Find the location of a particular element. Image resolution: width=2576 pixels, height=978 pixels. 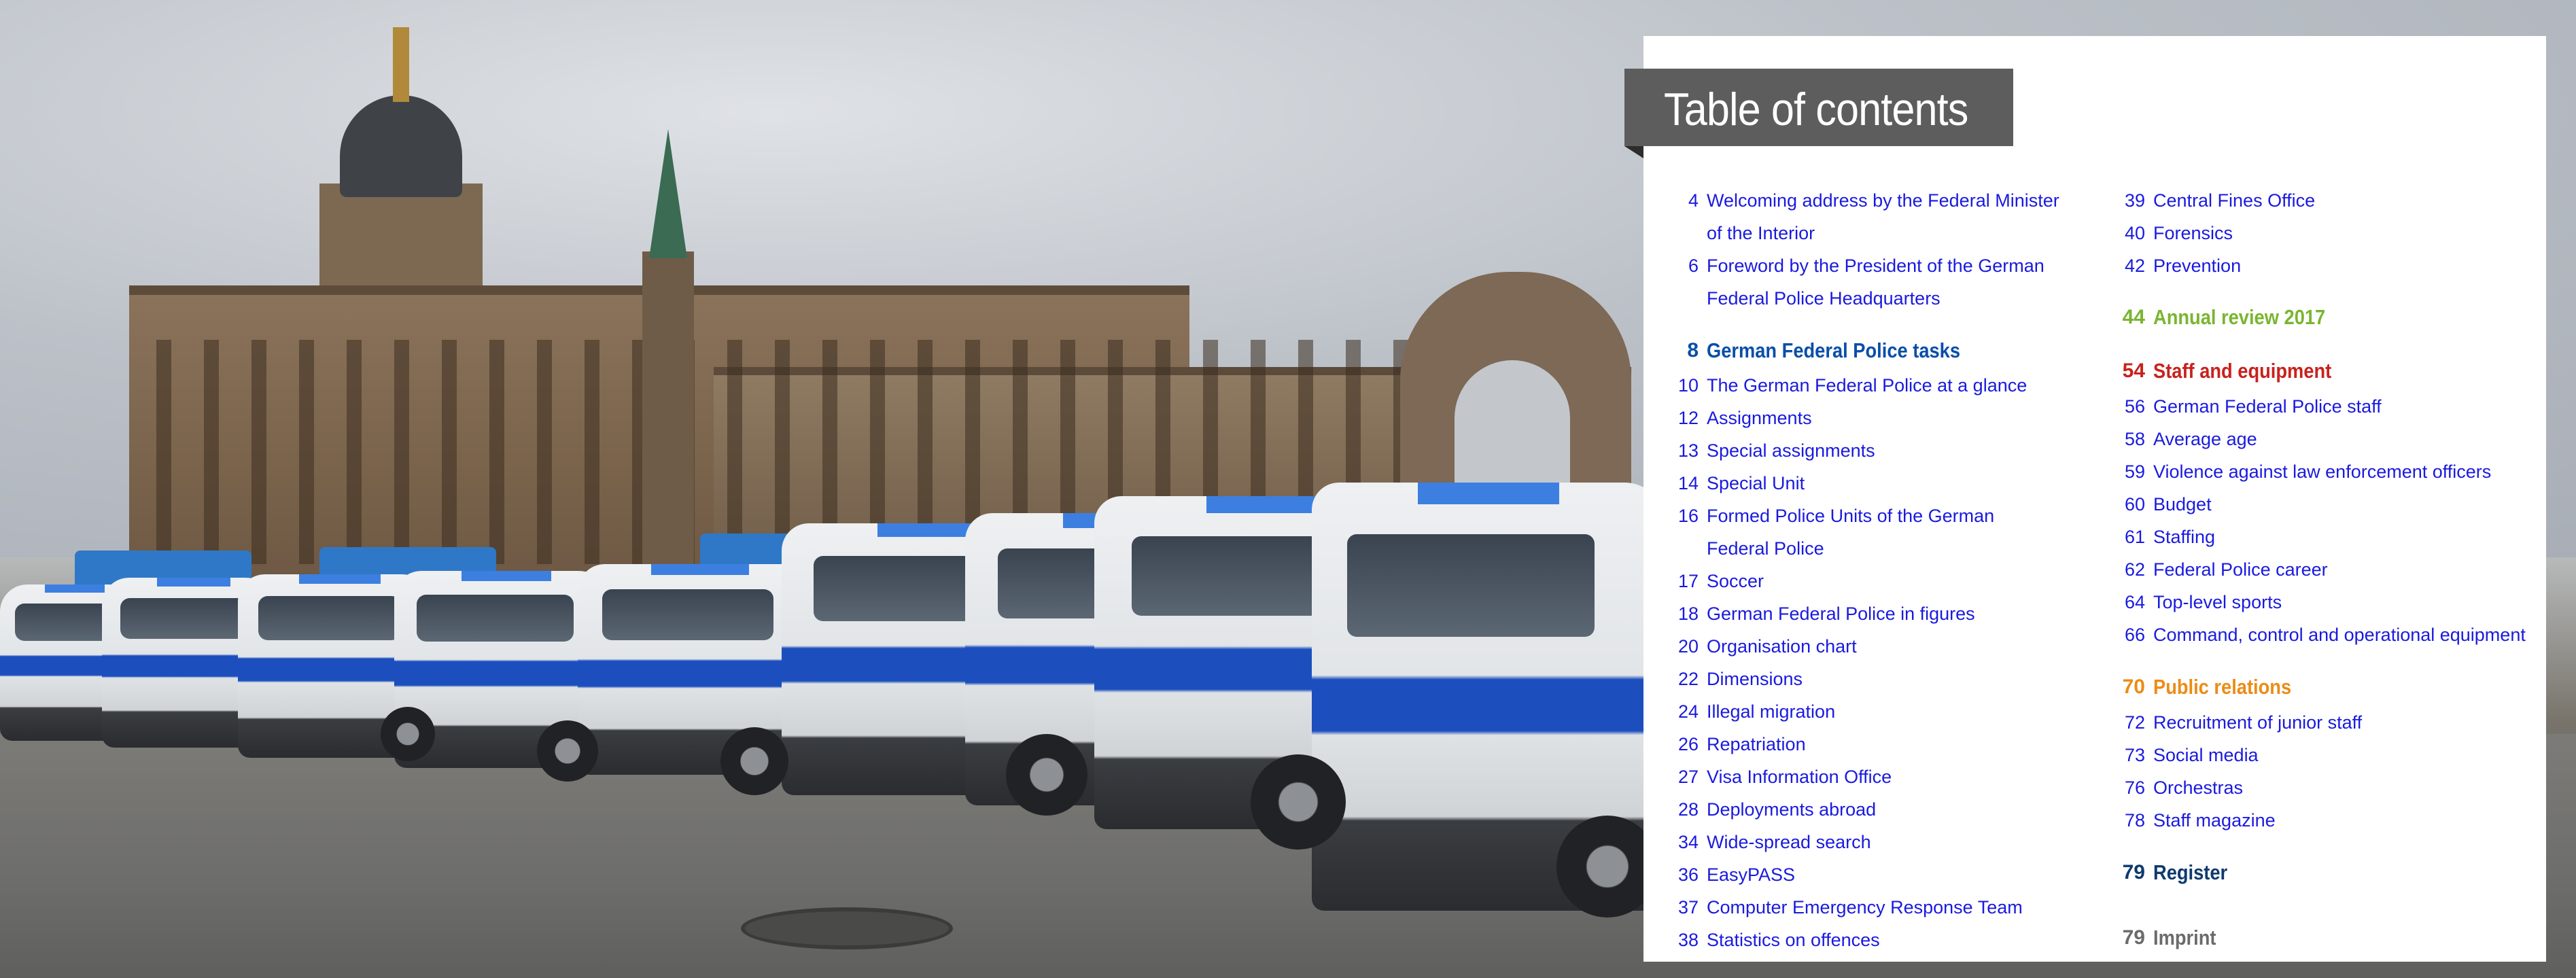

toc-entry-title: Central Fines Office is located at coordinates (2234, 200).